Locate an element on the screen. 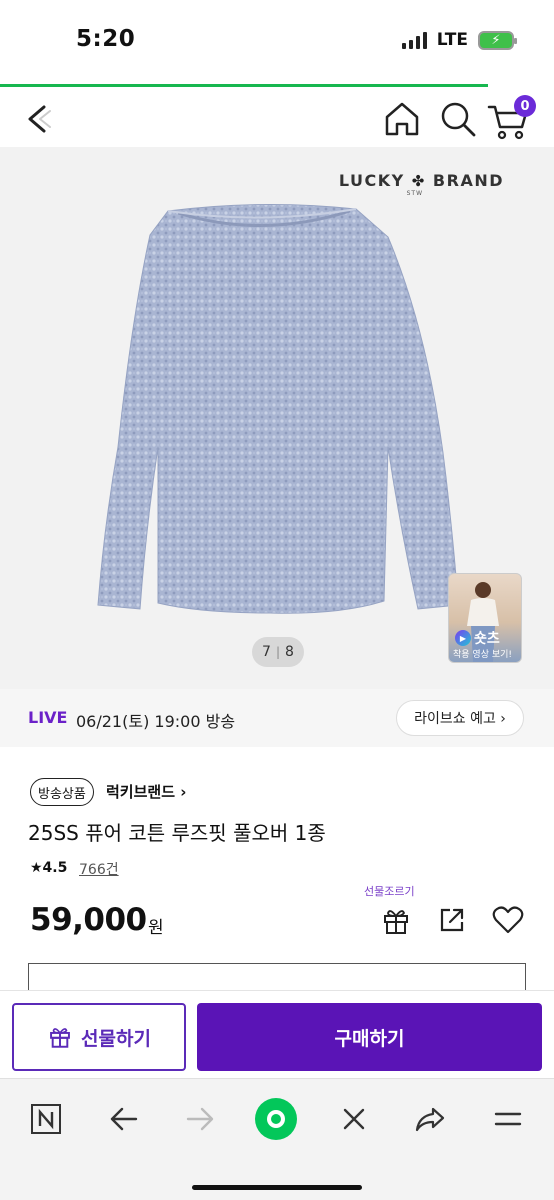 This screenshot has width=554, height=1200. play-icon: ▶ is located at coordinates (463, 638).